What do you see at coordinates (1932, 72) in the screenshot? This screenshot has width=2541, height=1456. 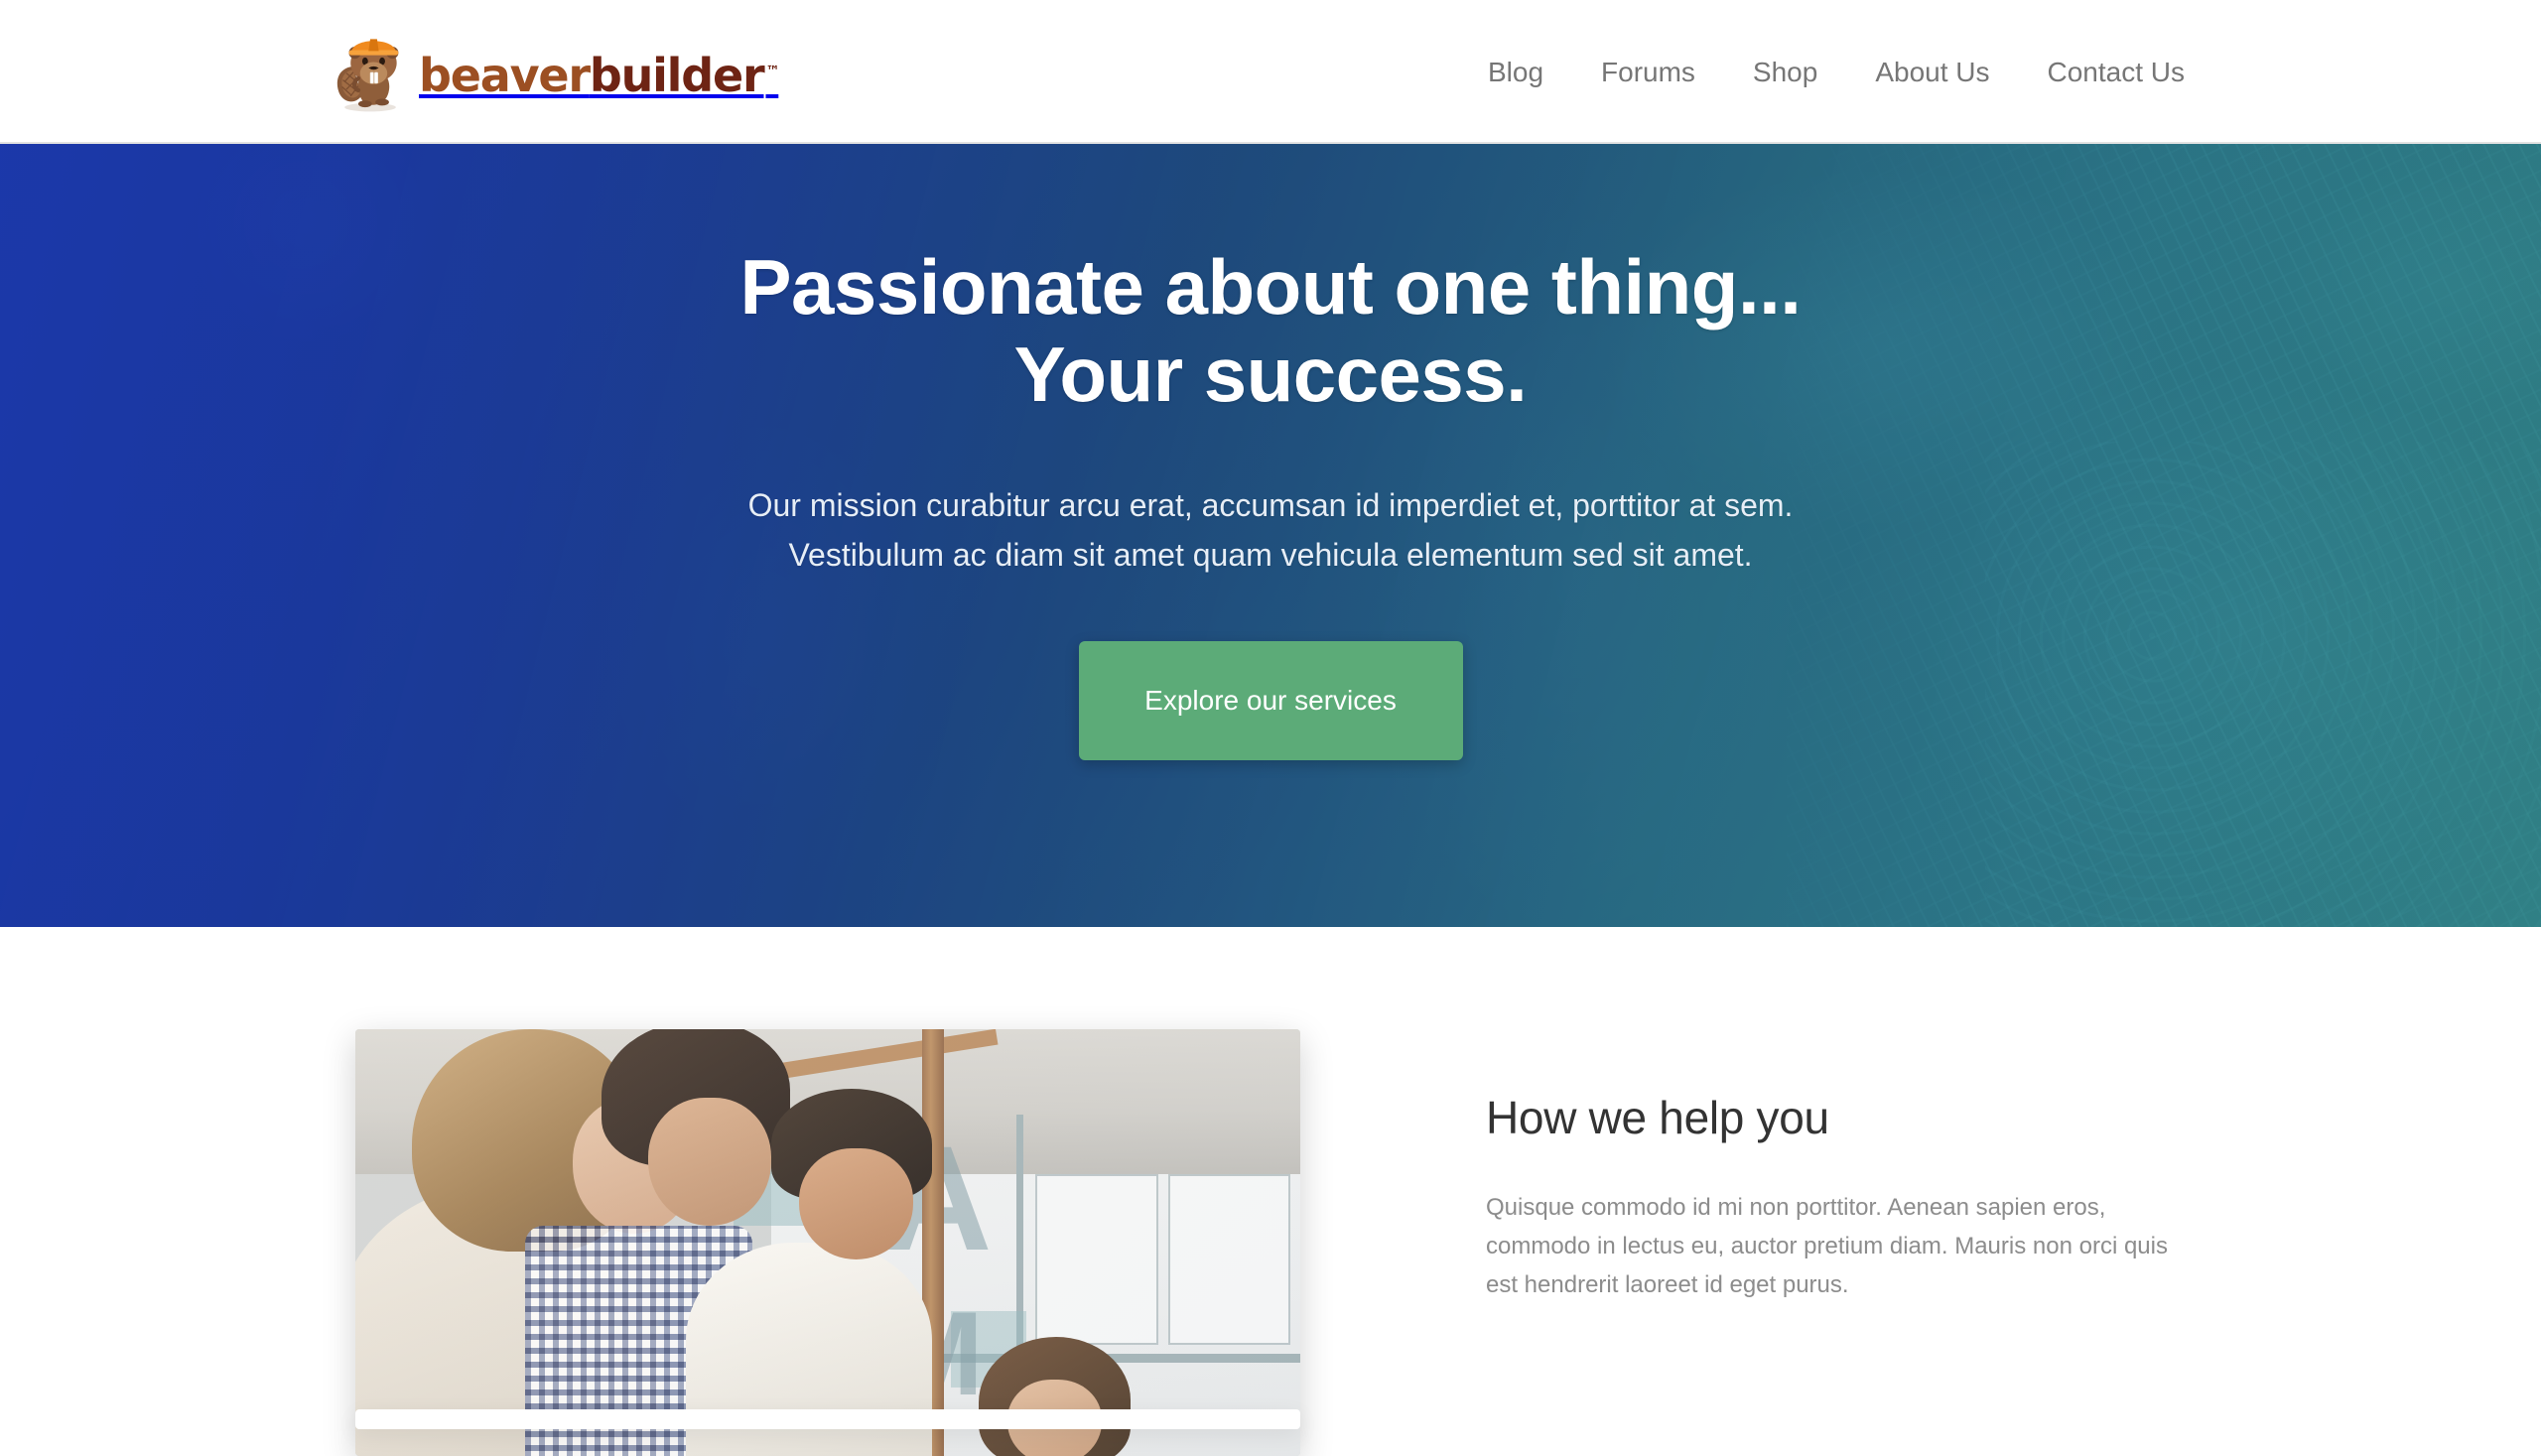 I see `nav-item-about-us: About Us` at bounding box center [1932, 72].